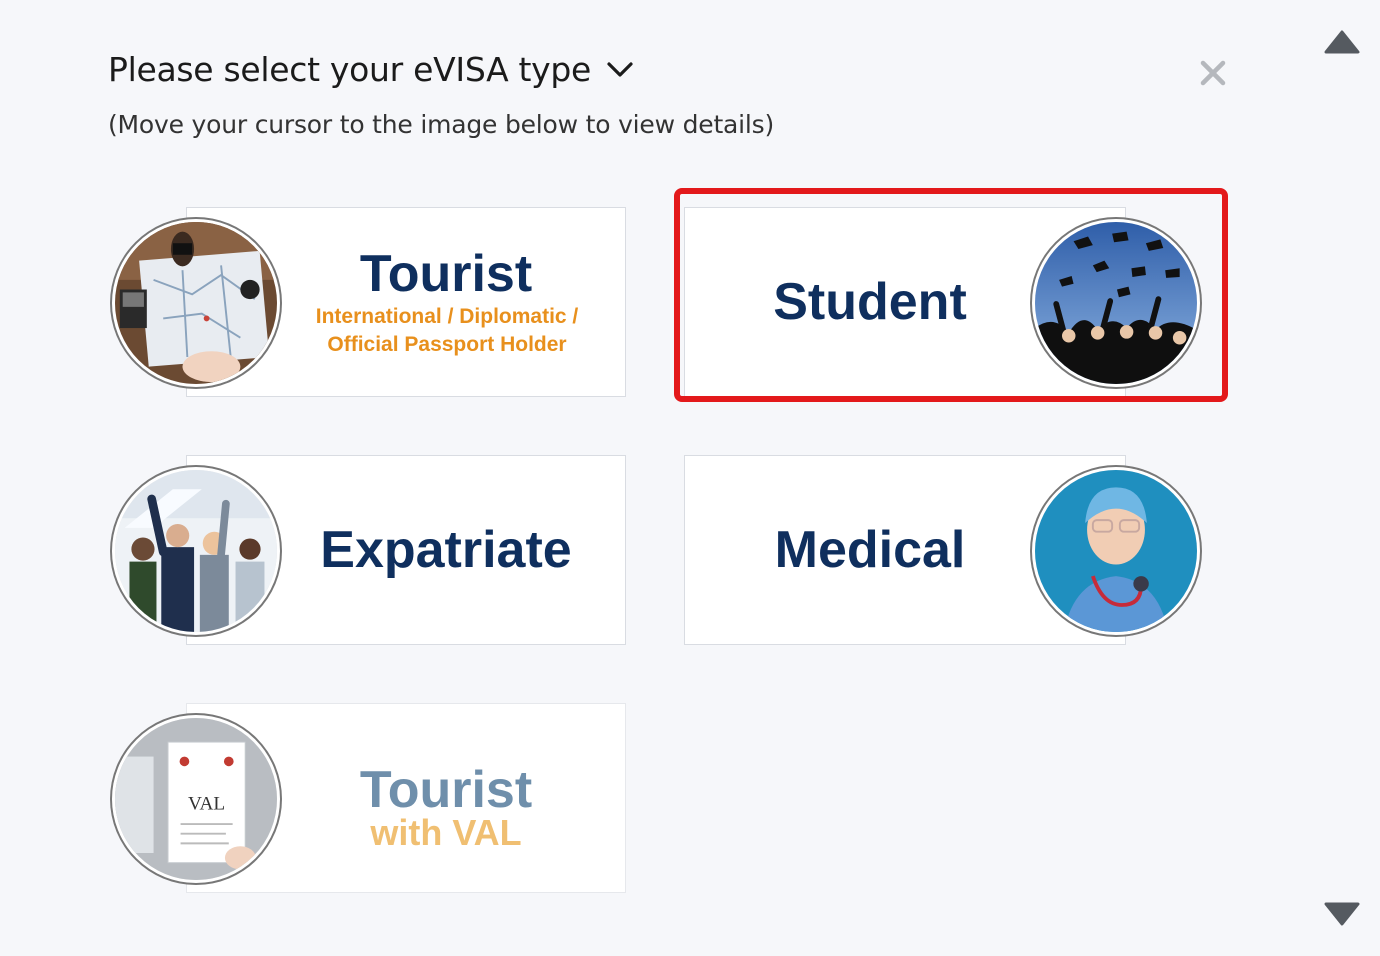 The height and width of the screenshot is (956, 1380). I want to click on tourist-map-image, so click(196, 303).